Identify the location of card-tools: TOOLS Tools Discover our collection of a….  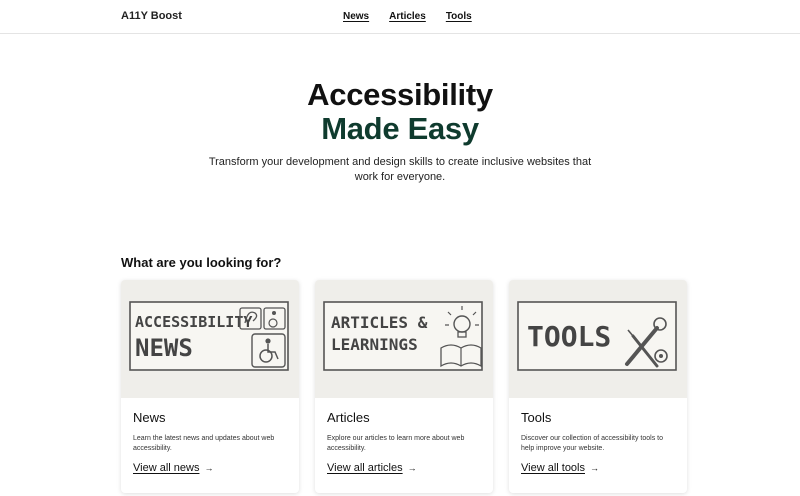
(598, 386).